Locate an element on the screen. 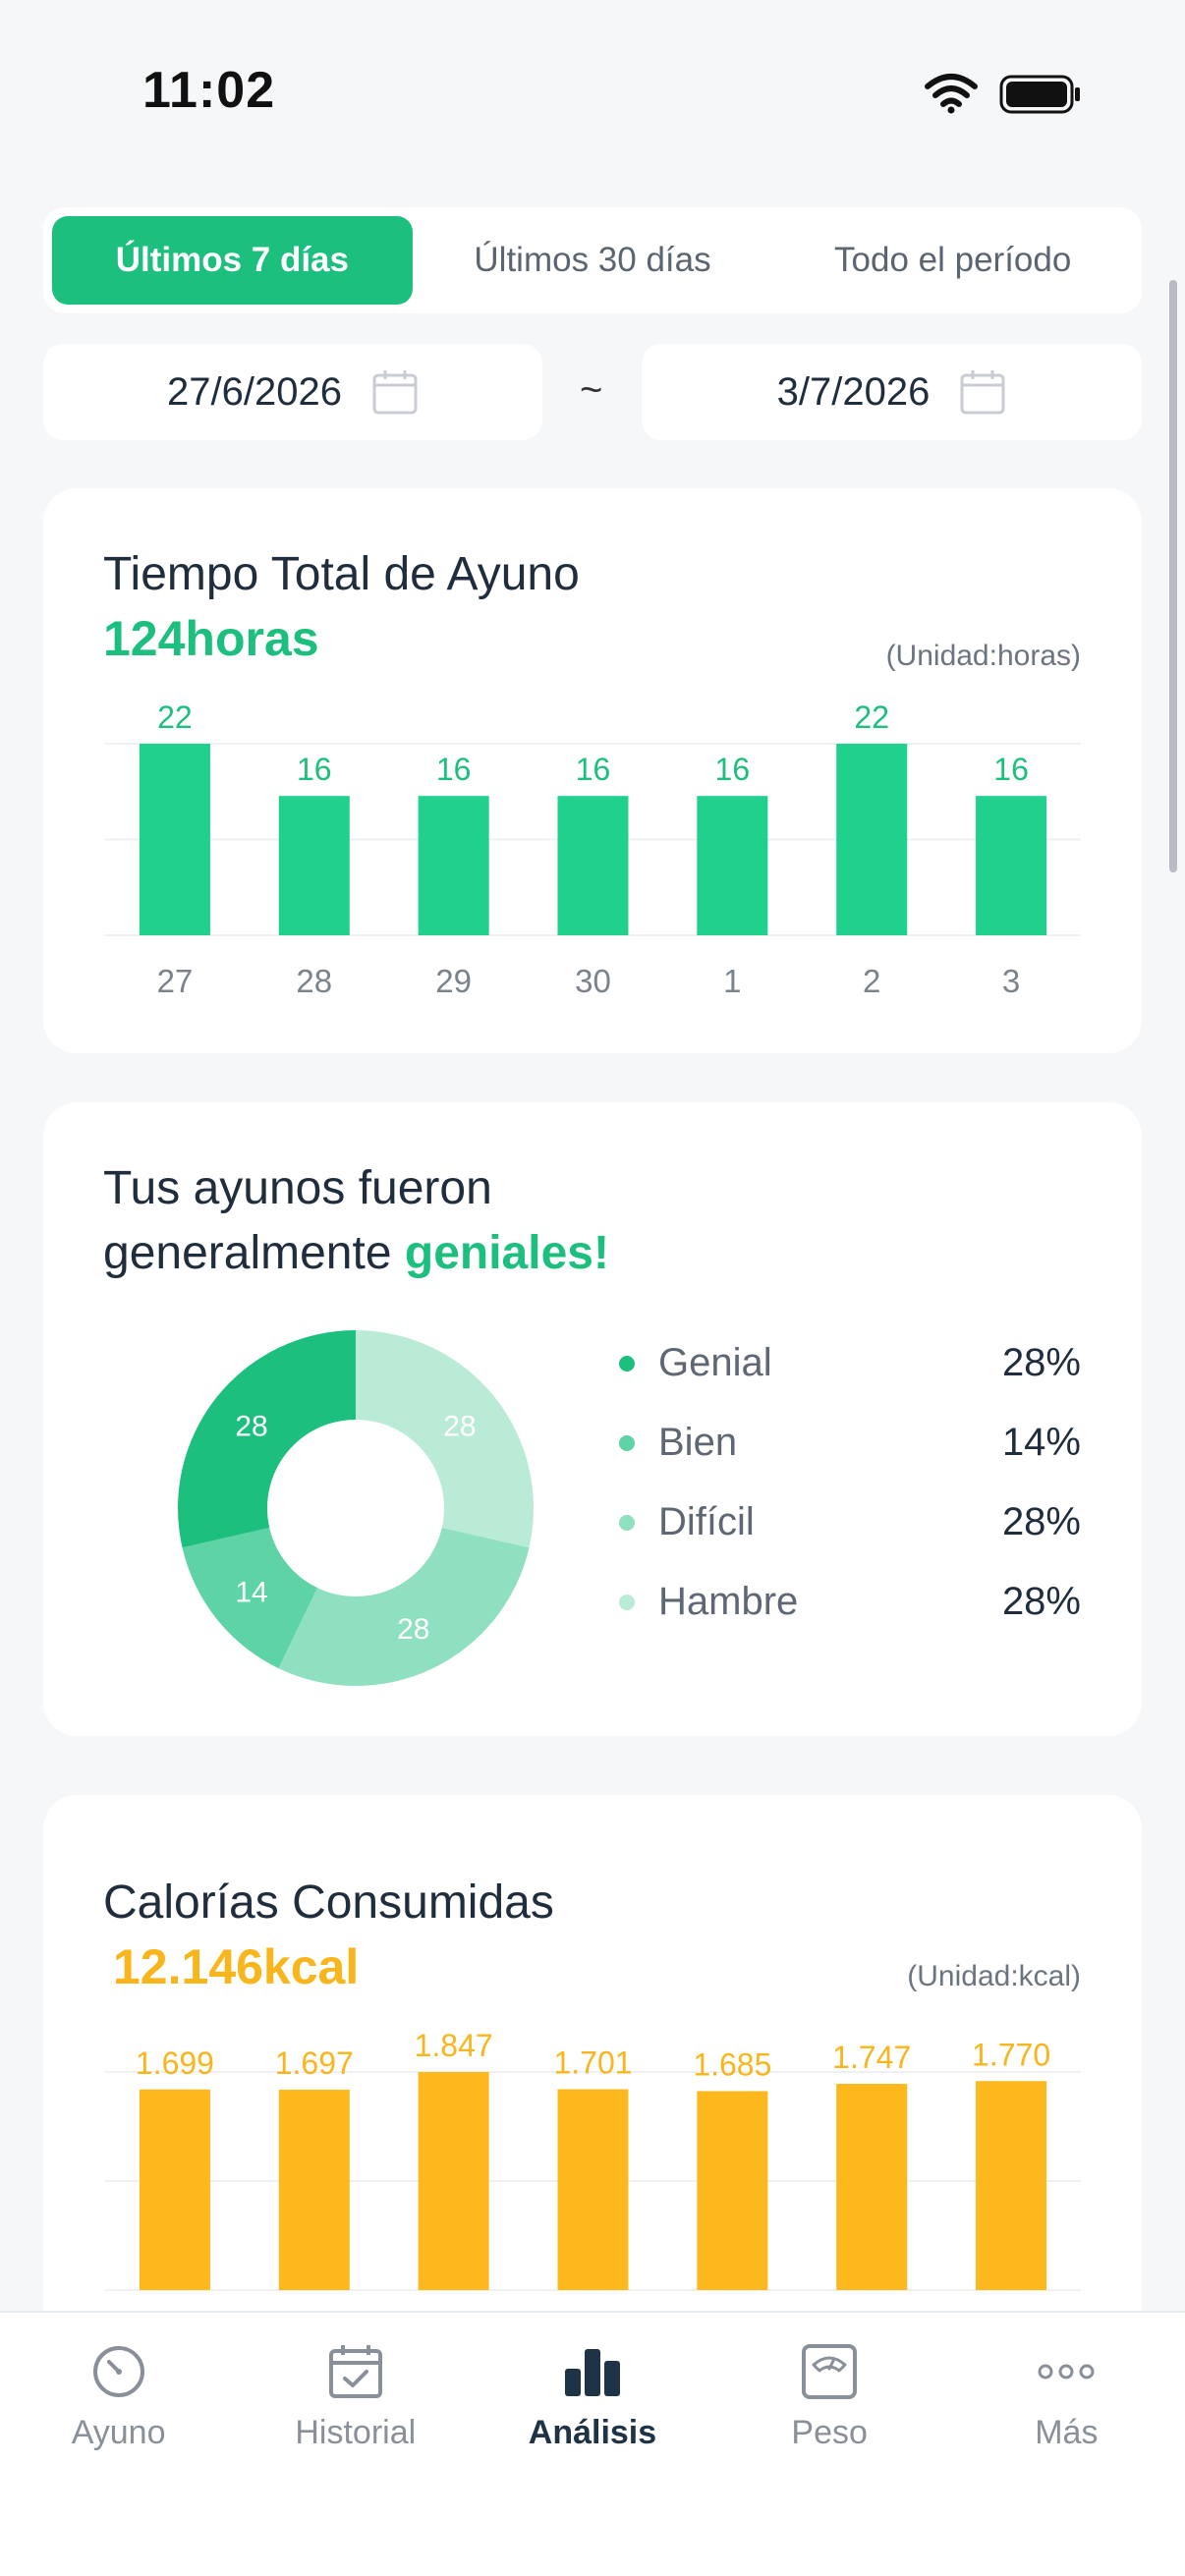  legend-value: 14% is located at coordinates (1041, 1442).